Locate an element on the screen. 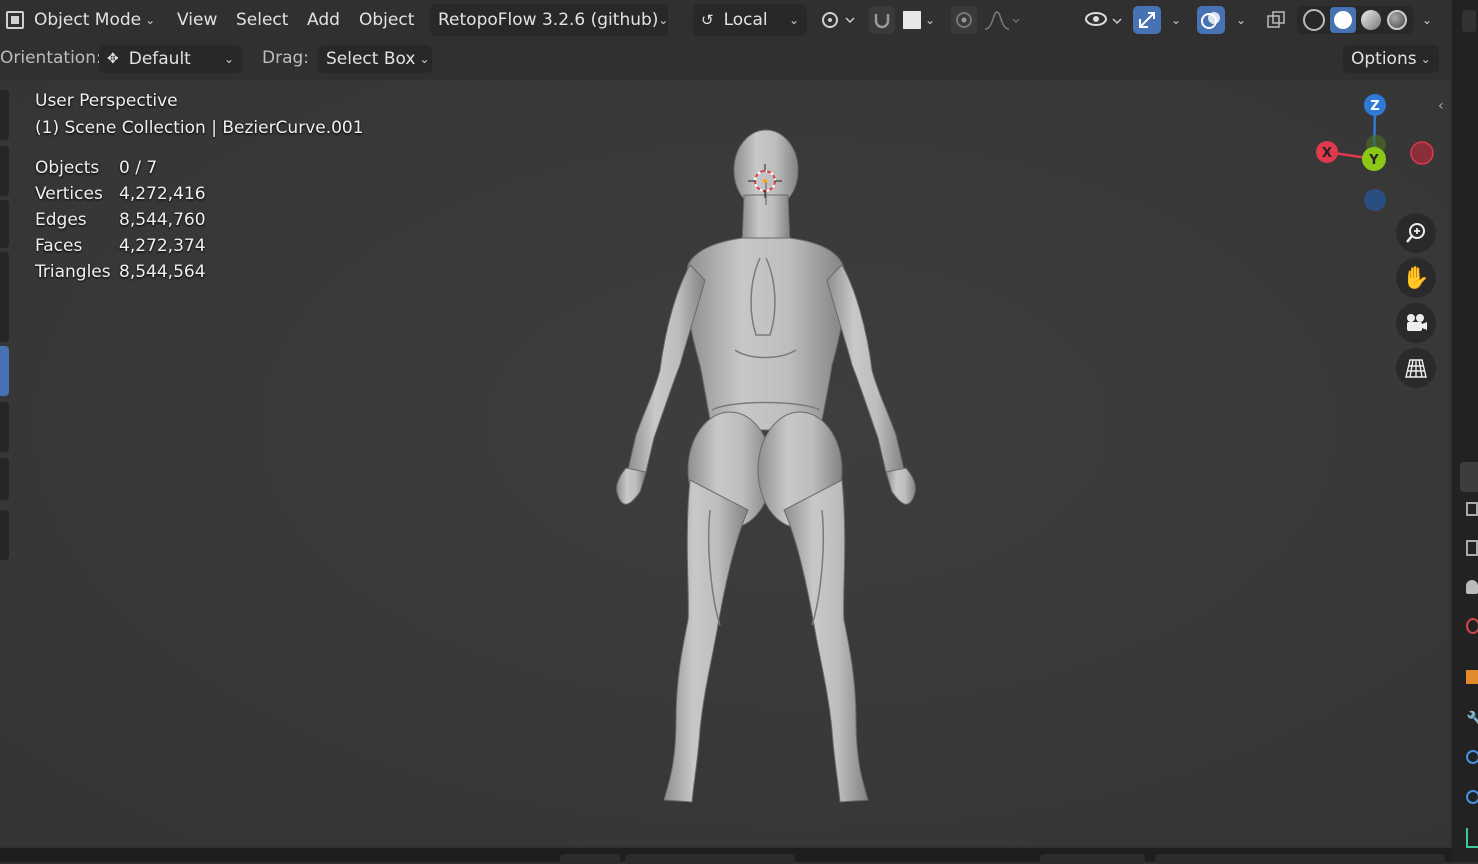  stat-value: 4,272,416 is located at coordinates (162, 194).